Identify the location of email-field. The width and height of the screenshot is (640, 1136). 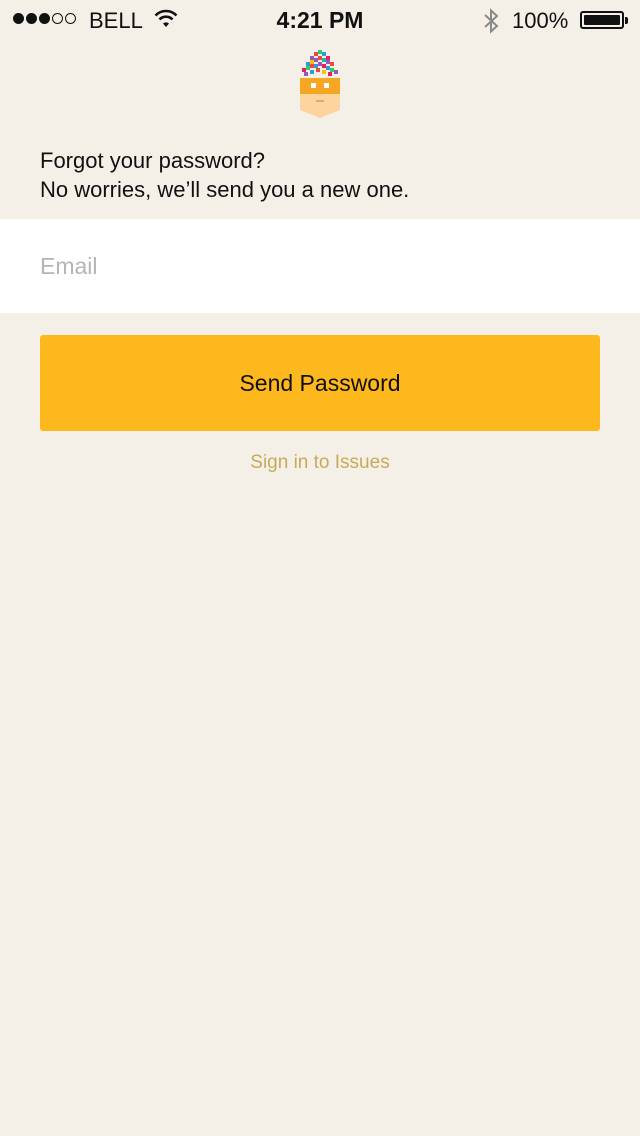
(320, 266).